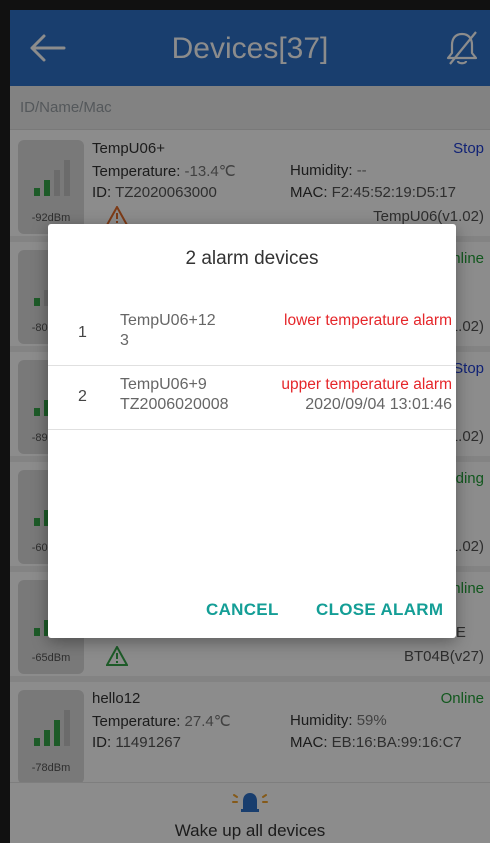 This screenshot has width=490, height=843. What do you see at coordinates (174, 404) in the screenshot?
I see `alarm-device-id: TZ2006020008` at bounding box center [174, 404].